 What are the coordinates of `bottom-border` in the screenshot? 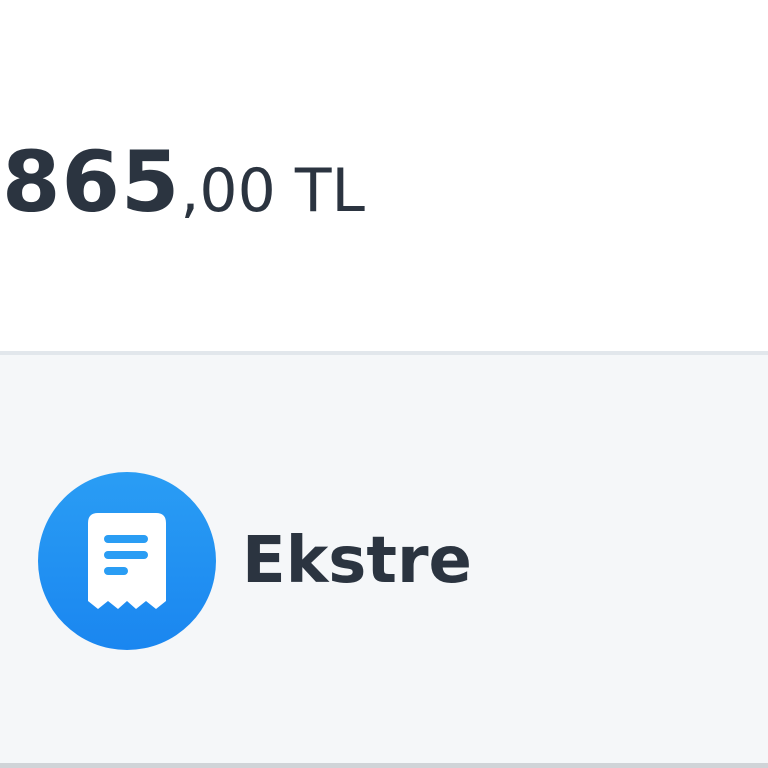 It's located at (384, 765).